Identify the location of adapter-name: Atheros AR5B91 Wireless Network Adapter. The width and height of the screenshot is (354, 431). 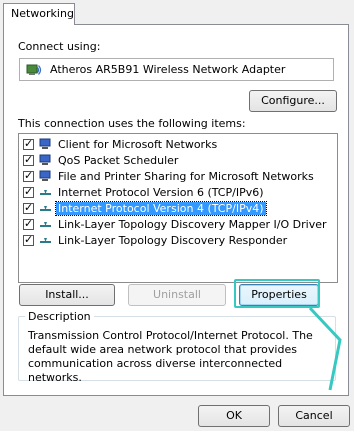
(168, 69).